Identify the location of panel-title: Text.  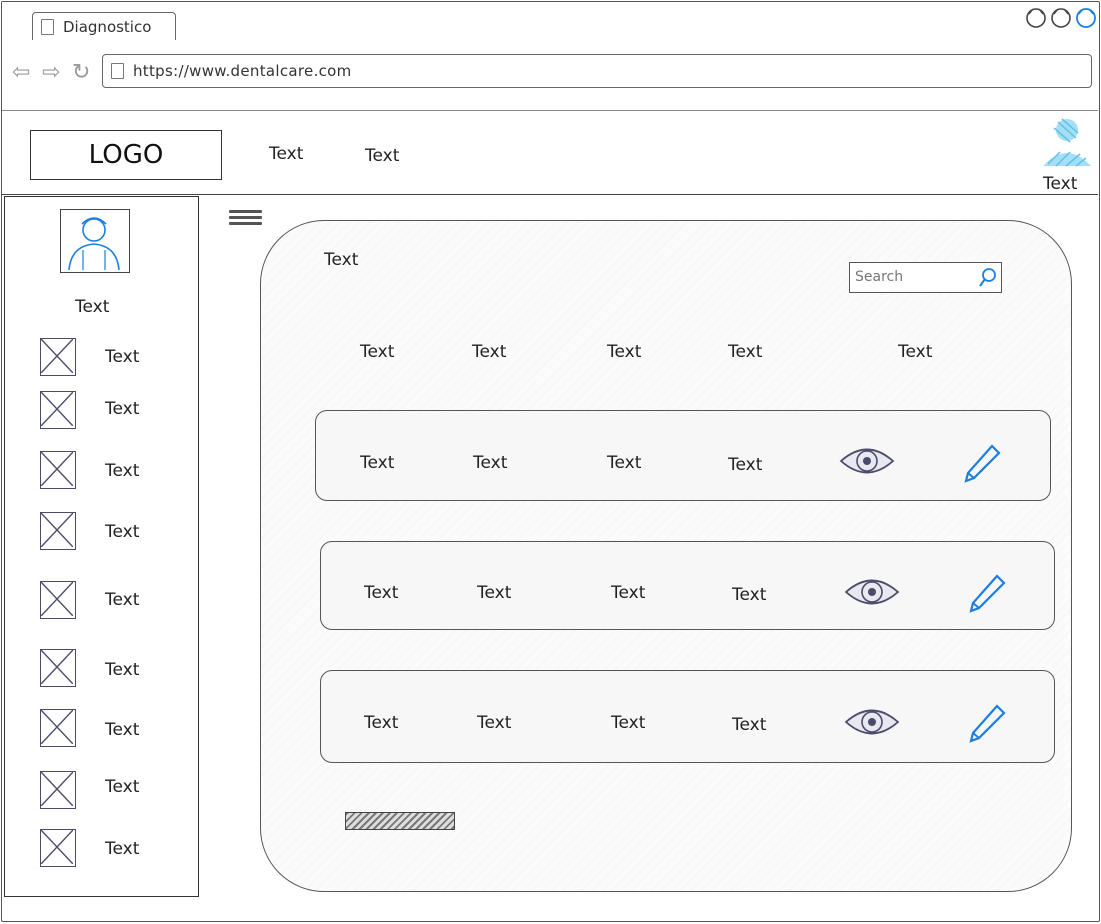
(341, 260).